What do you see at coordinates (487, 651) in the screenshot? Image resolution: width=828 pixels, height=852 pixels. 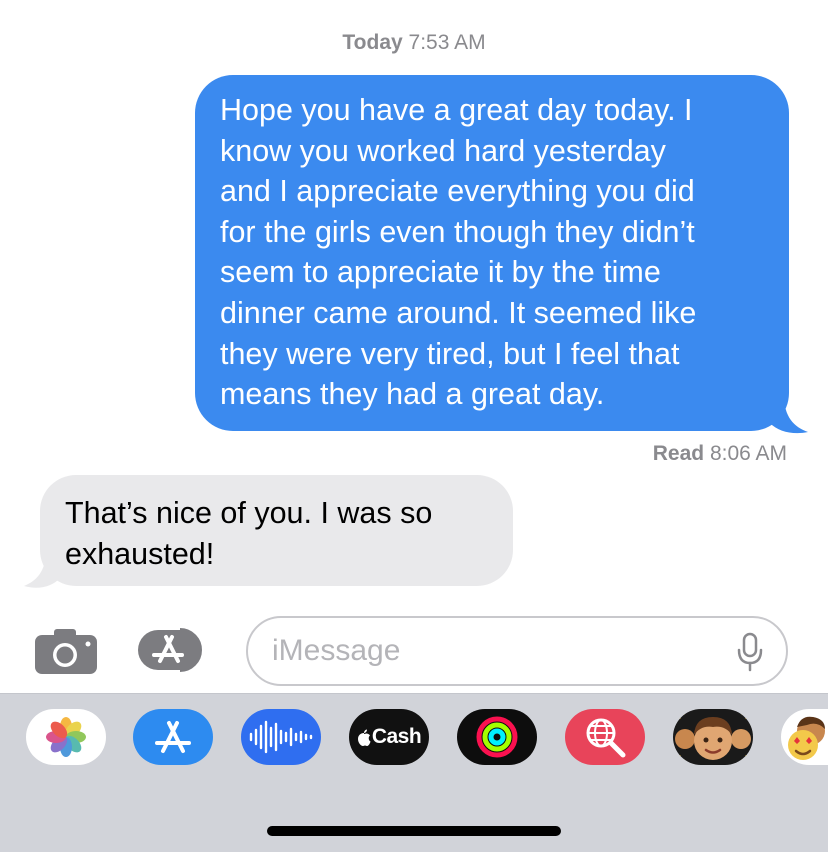 I see `imessage-input` at bounding box center [487, 651].